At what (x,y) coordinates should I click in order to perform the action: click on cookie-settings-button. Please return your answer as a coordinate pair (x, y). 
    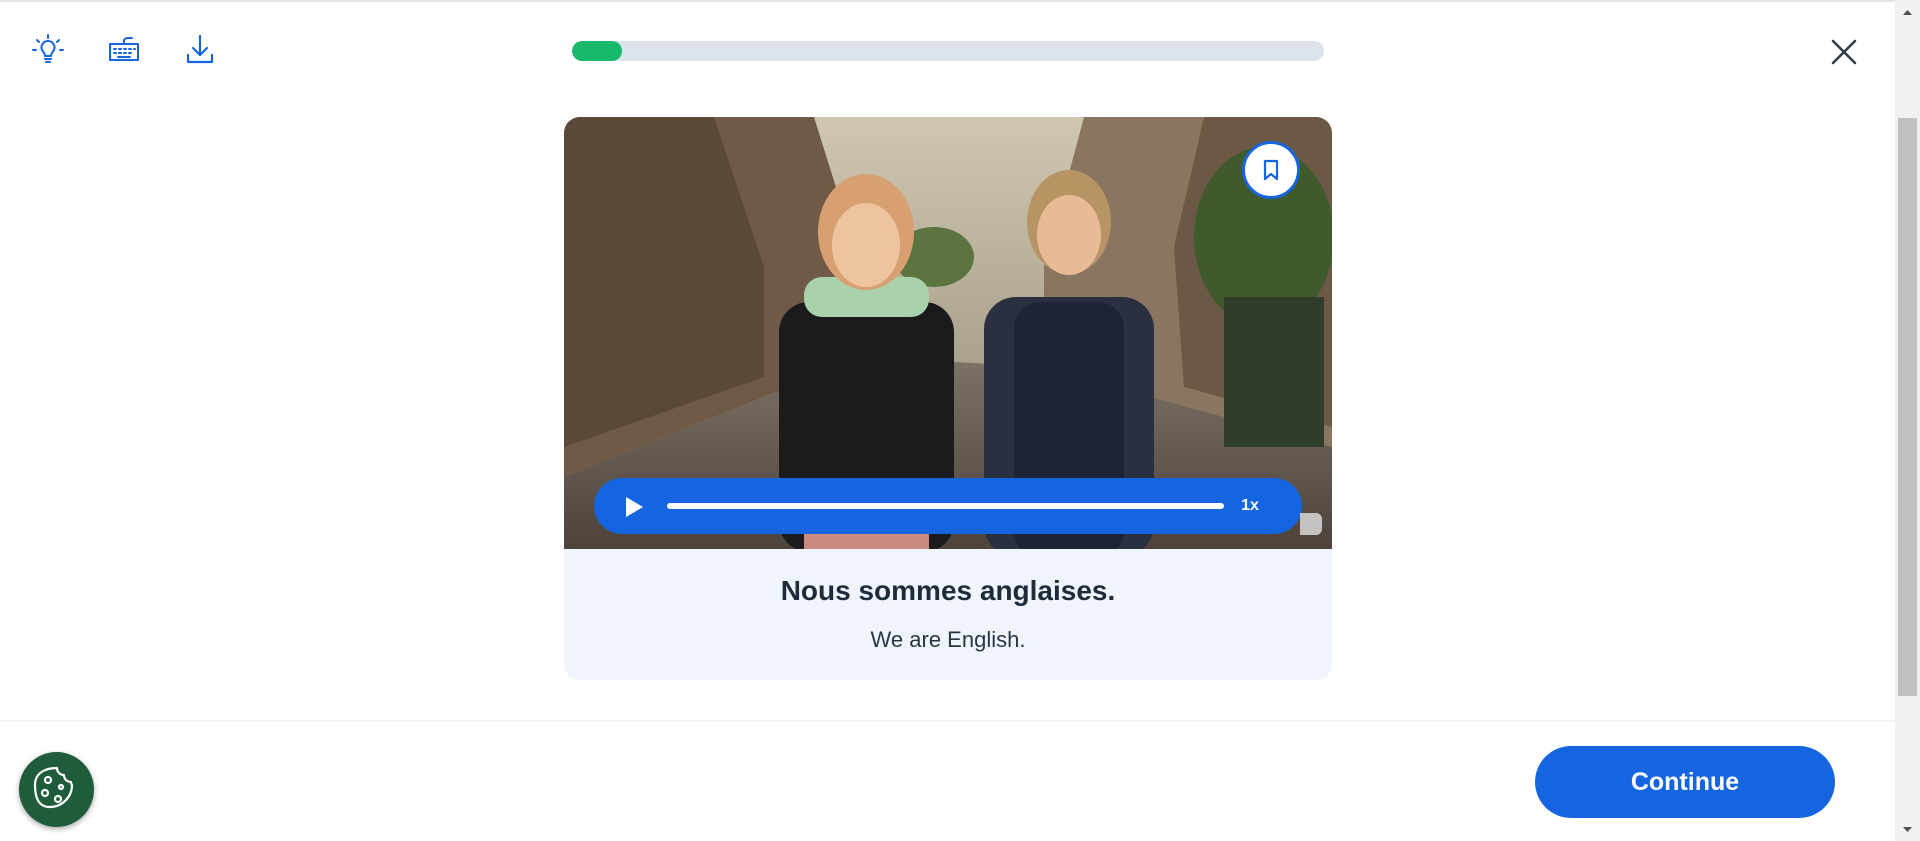
    Looking at the image, I should click on (56, 789).